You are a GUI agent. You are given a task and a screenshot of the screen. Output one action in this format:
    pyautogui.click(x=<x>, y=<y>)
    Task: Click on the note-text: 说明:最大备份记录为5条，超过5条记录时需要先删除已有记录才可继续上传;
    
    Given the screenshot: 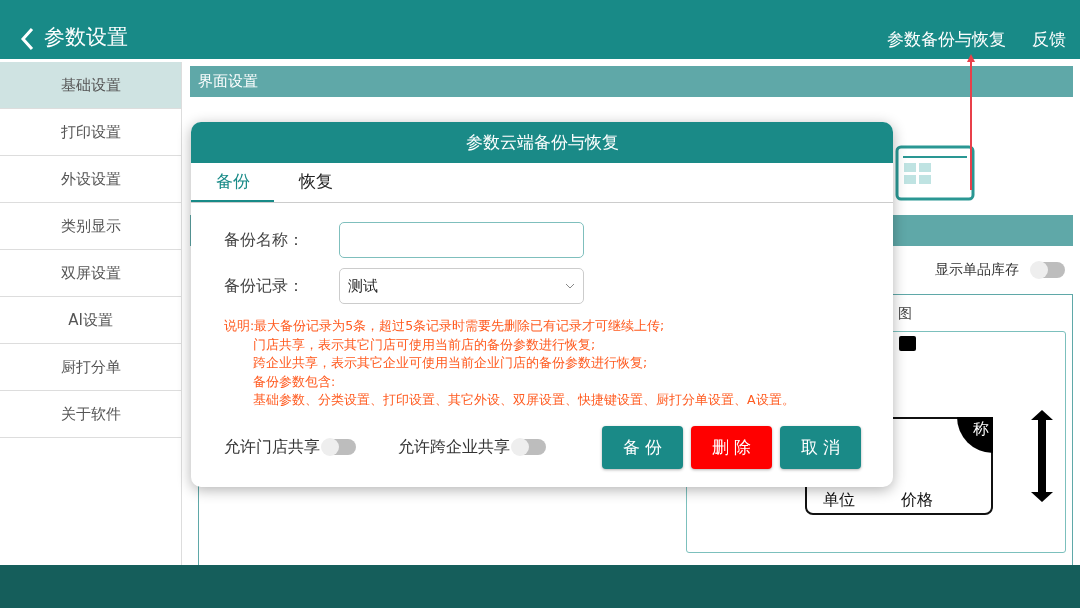 What is the action you would take?
    pyautogui.click(x=445, y=326)
    